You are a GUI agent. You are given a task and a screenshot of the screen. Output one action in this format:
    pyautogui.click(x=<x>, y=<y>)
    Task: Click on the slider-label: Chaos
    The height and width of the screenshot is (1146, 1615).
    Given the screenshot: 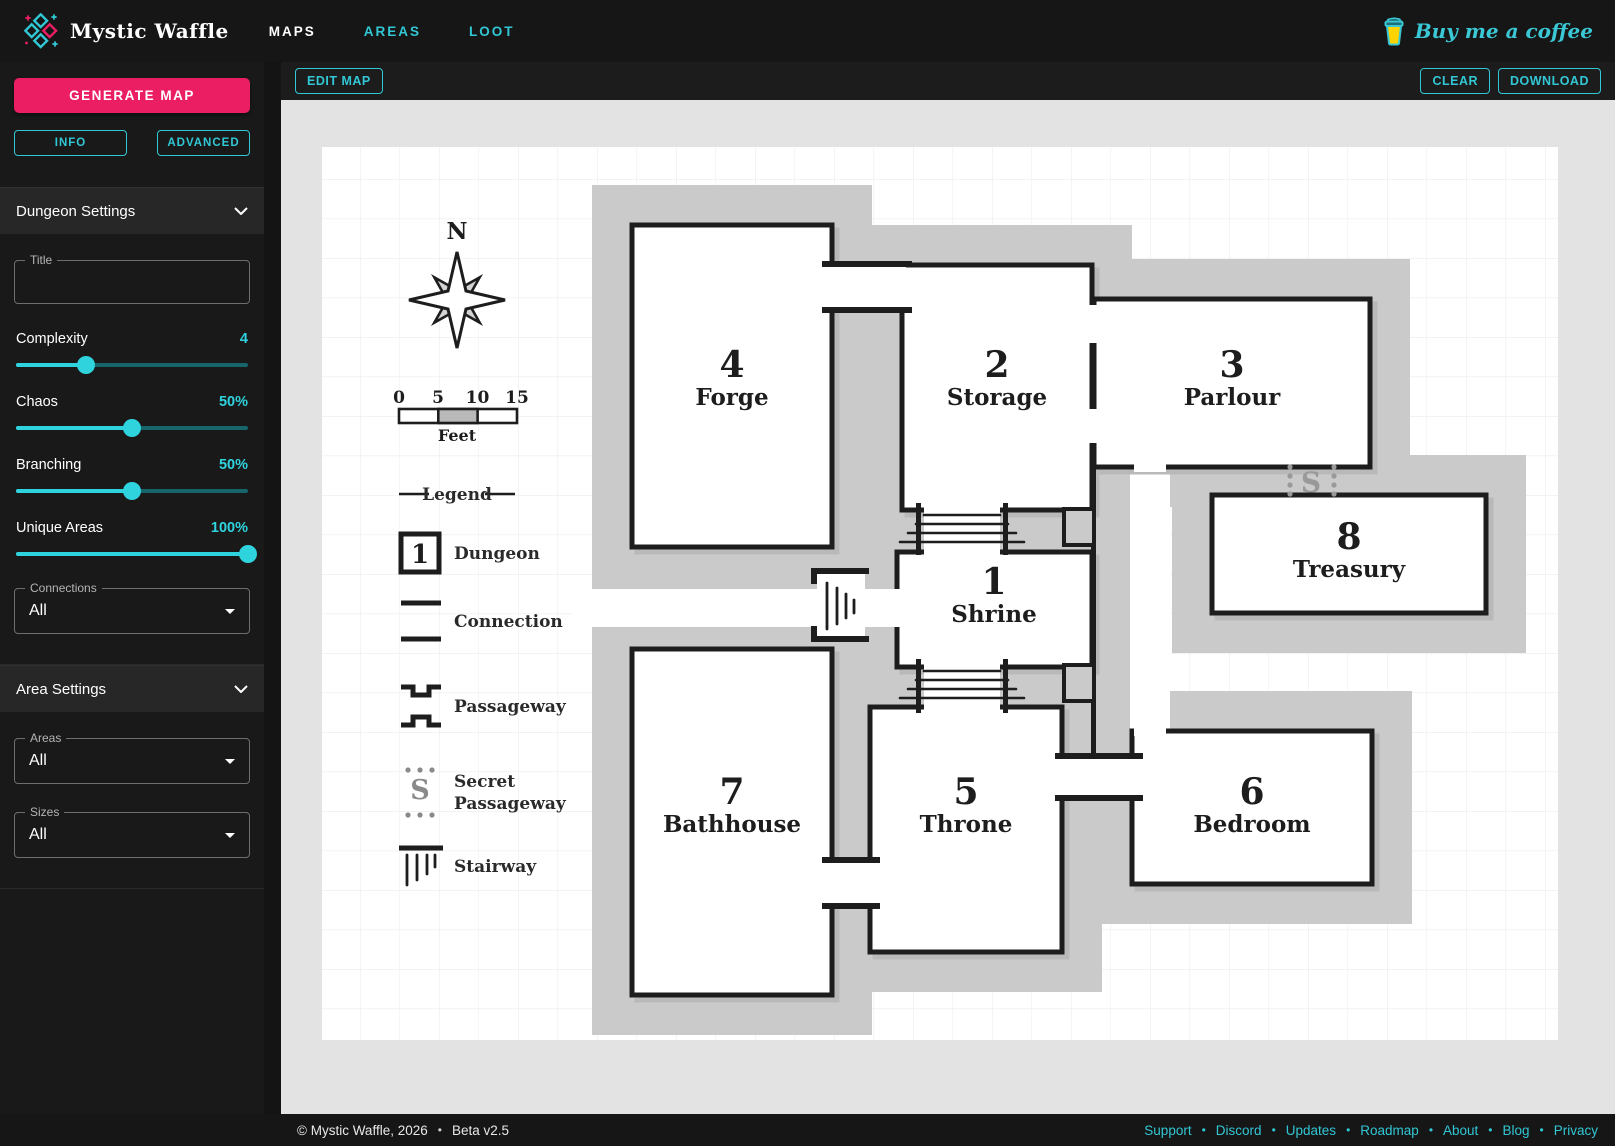 What is the action you would take?
    pyautogui.click(x=37, y=402)
    